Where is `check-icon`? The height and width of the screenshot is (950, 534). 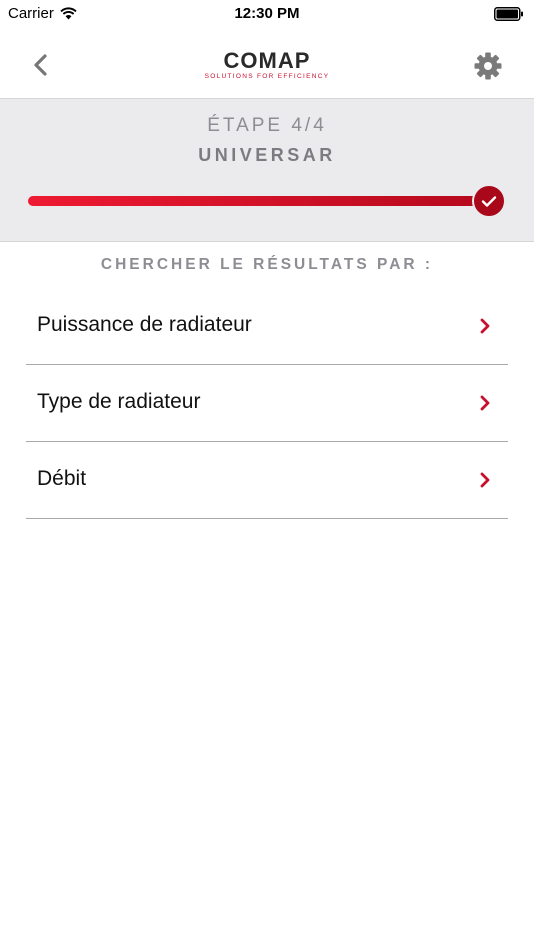 check-icon is located at coordinates (489, 201).